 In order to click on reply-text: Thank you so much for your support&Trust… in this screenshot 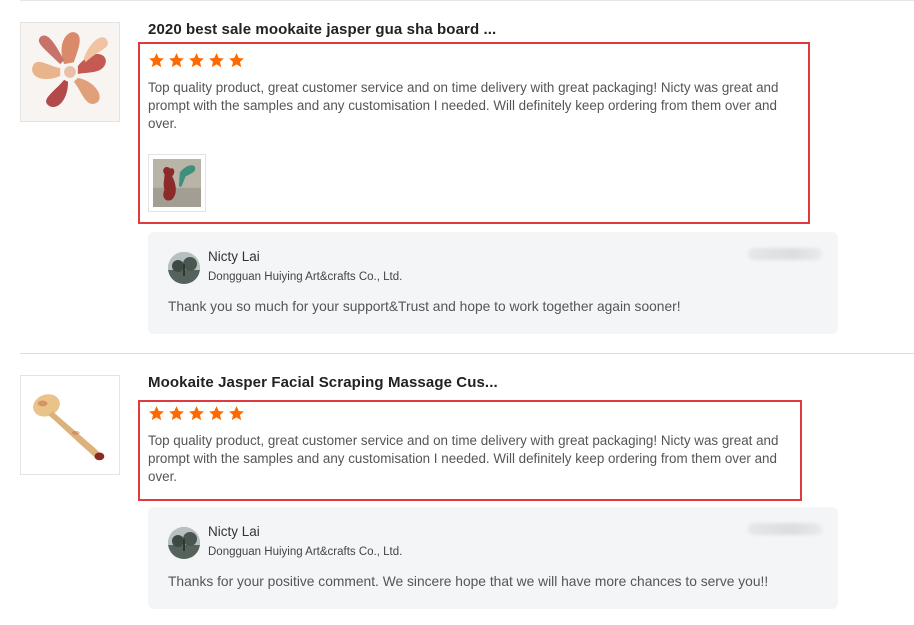, I will do `click(424, 306)`.